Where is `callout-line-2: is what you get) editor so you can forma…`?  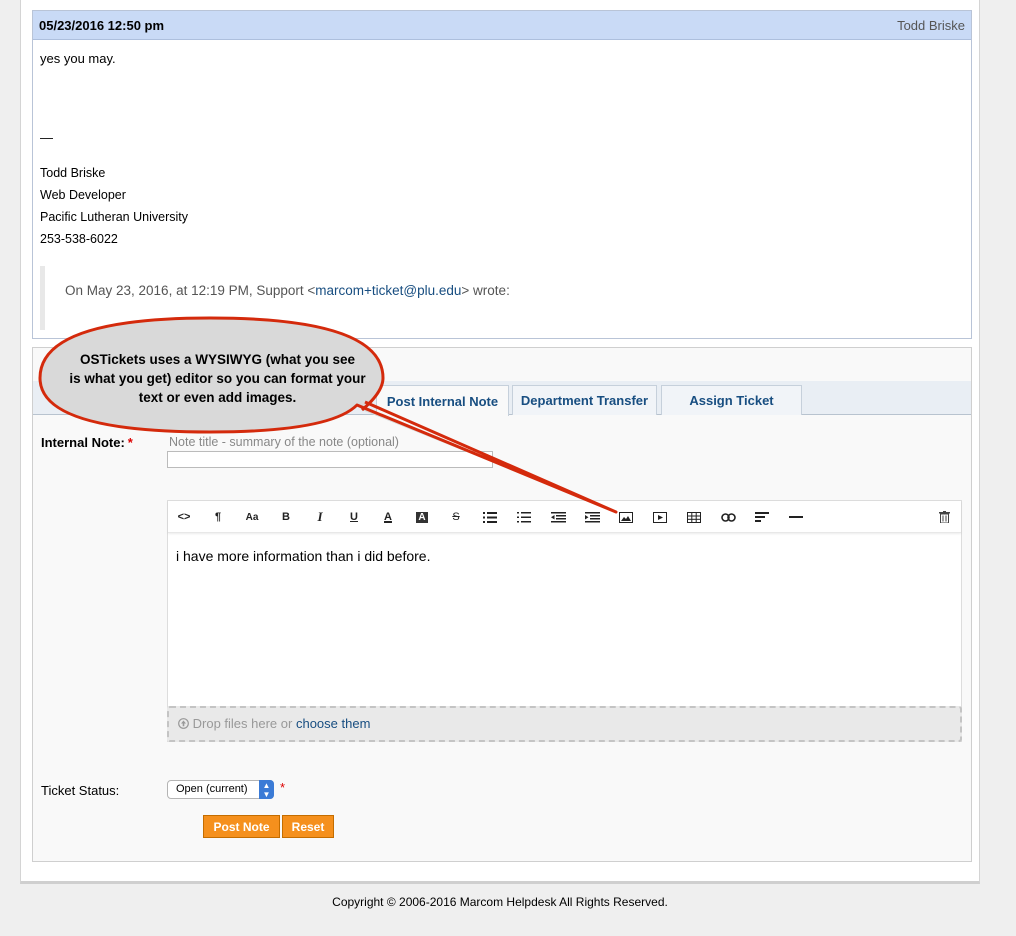
callout-line-2: is what you get) editor so you can forma… is located at coordinates (217, 378).